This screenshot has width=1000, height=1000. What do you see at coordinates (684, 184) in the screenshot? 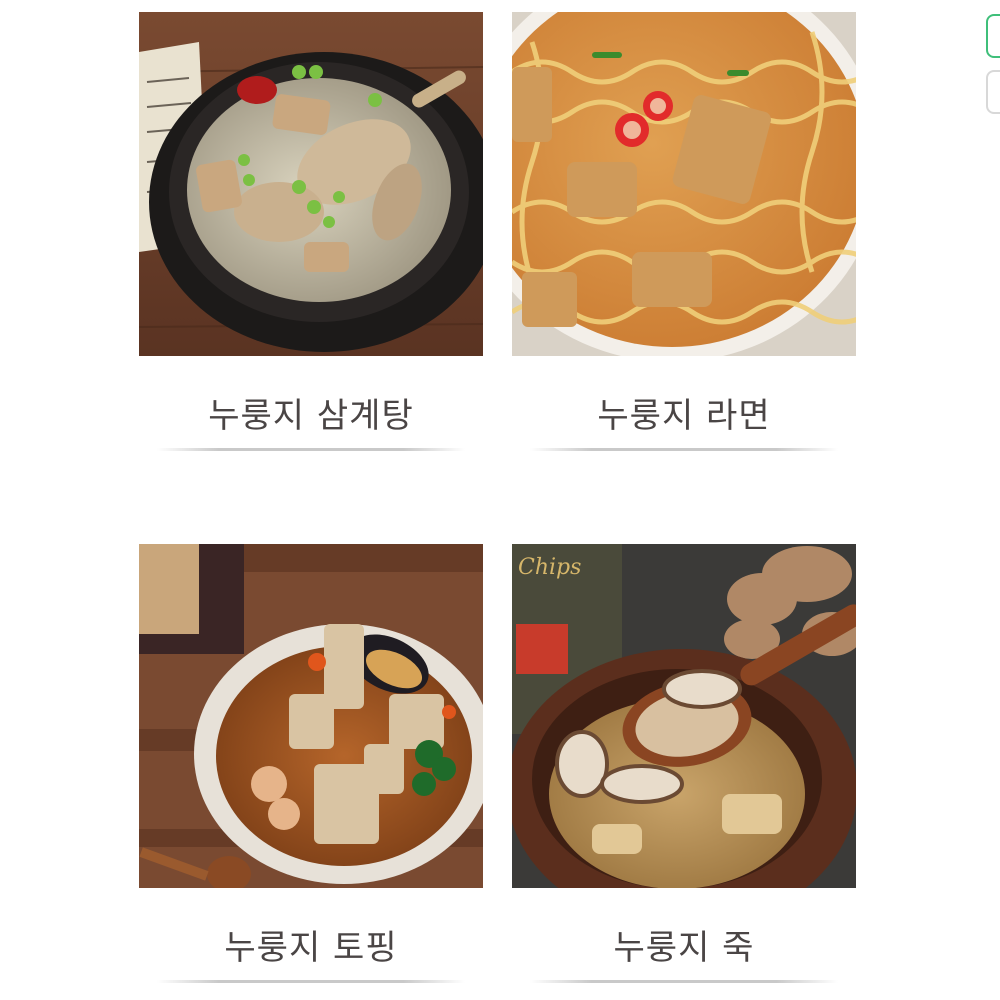
I see `ramen-photo` at bounding box center [684, 184].